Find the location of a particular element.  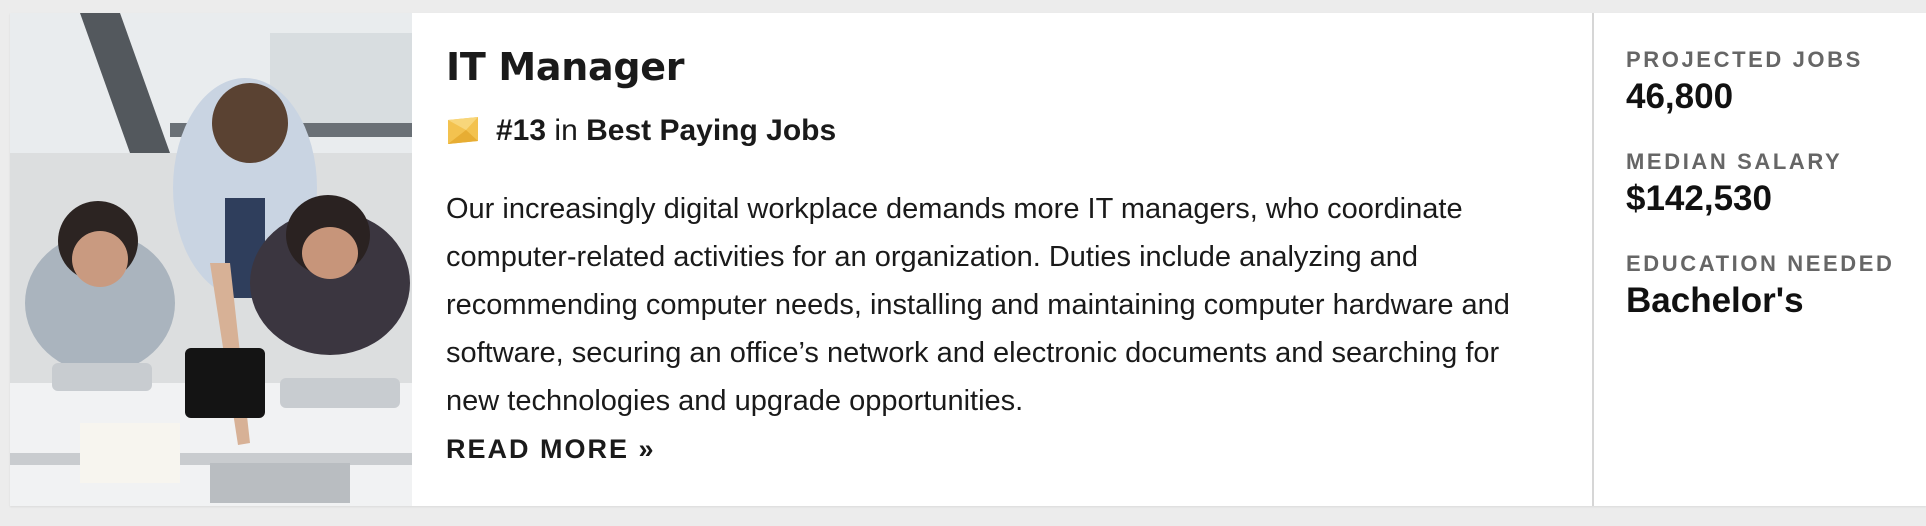

stat-education-needed: EDUCATION NEEDED Bachelor's is located at coordinates (1776, 287).